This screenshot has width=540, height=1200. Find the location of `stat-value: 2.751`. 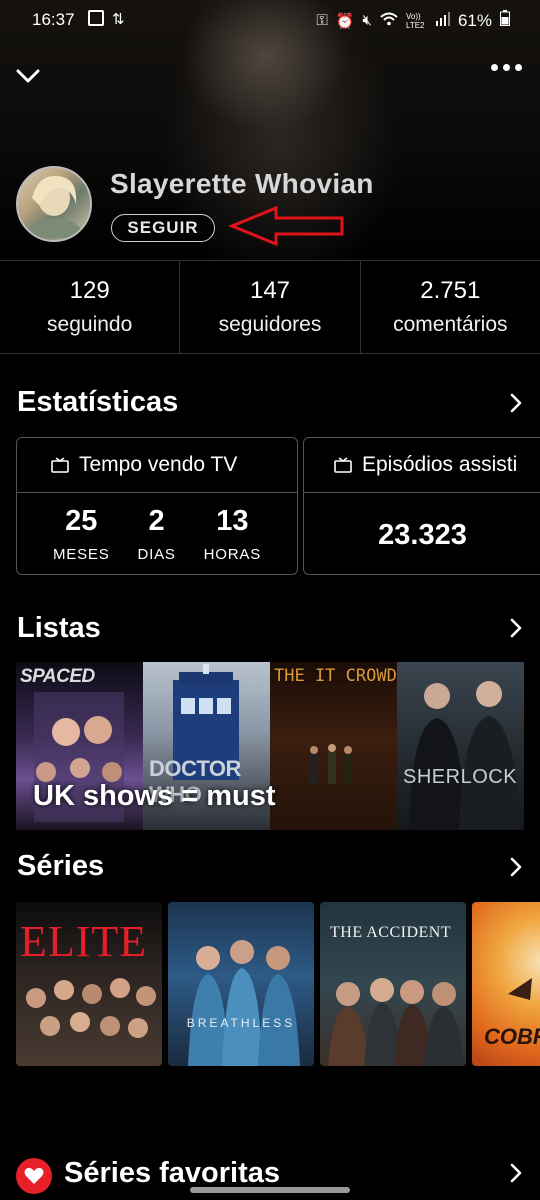

stat-value: 2.751 is located at coordinates (450, 290).